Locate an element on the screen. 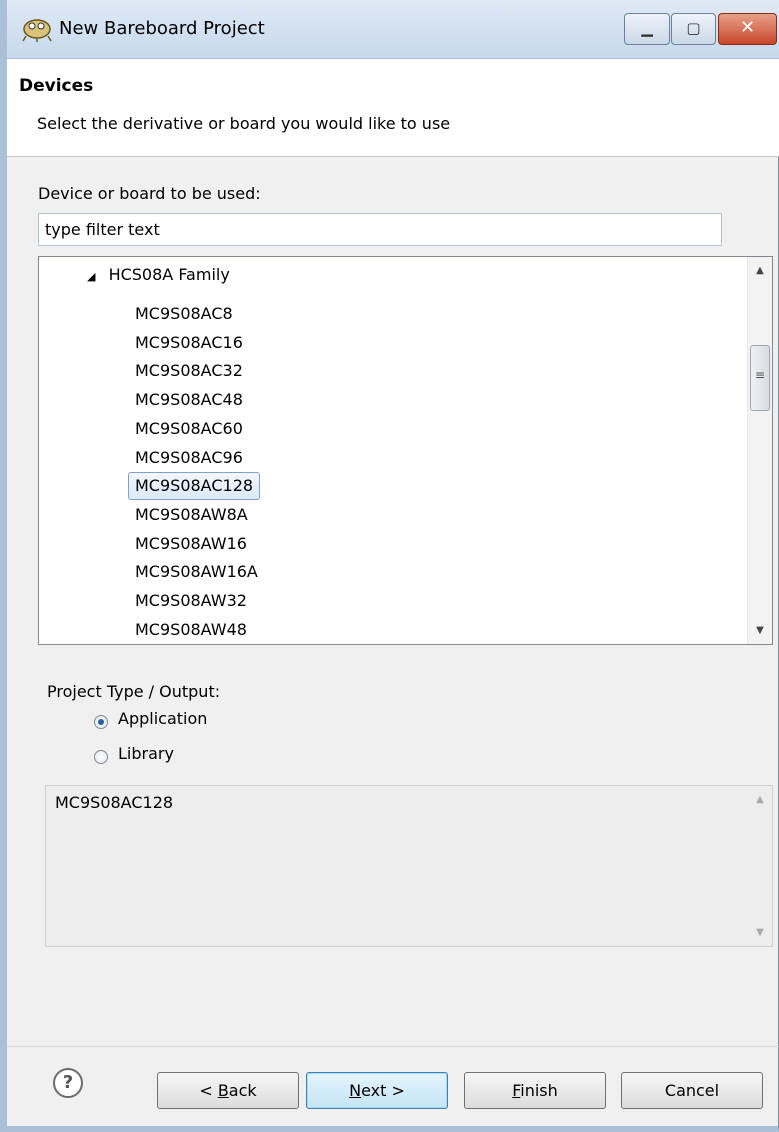  tree-scrollbar: ▲ ≡ ▼ is located at coordinates (759, 450).